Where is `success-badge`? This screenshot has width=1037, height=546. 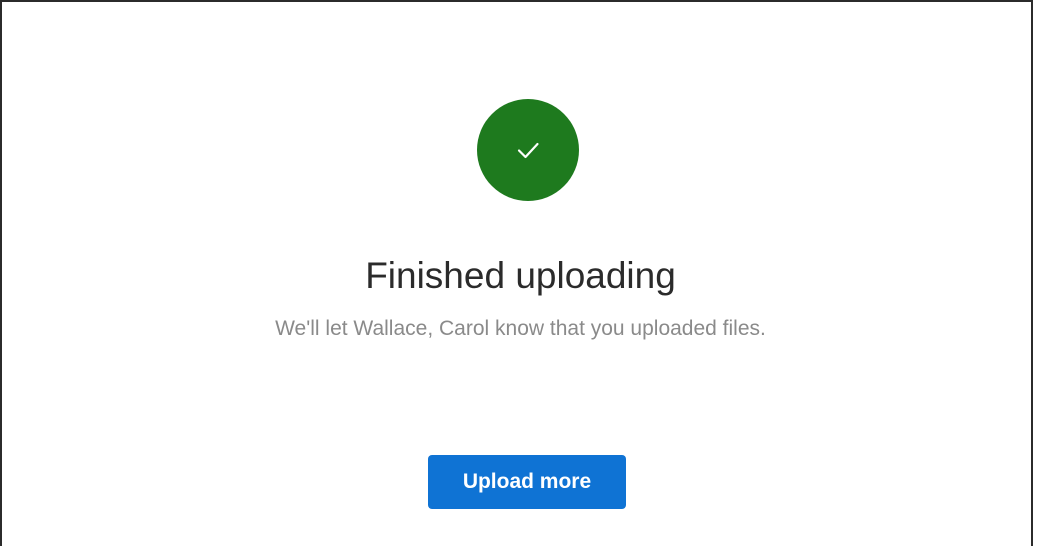 success-badge is located at coordinates (528, 150).